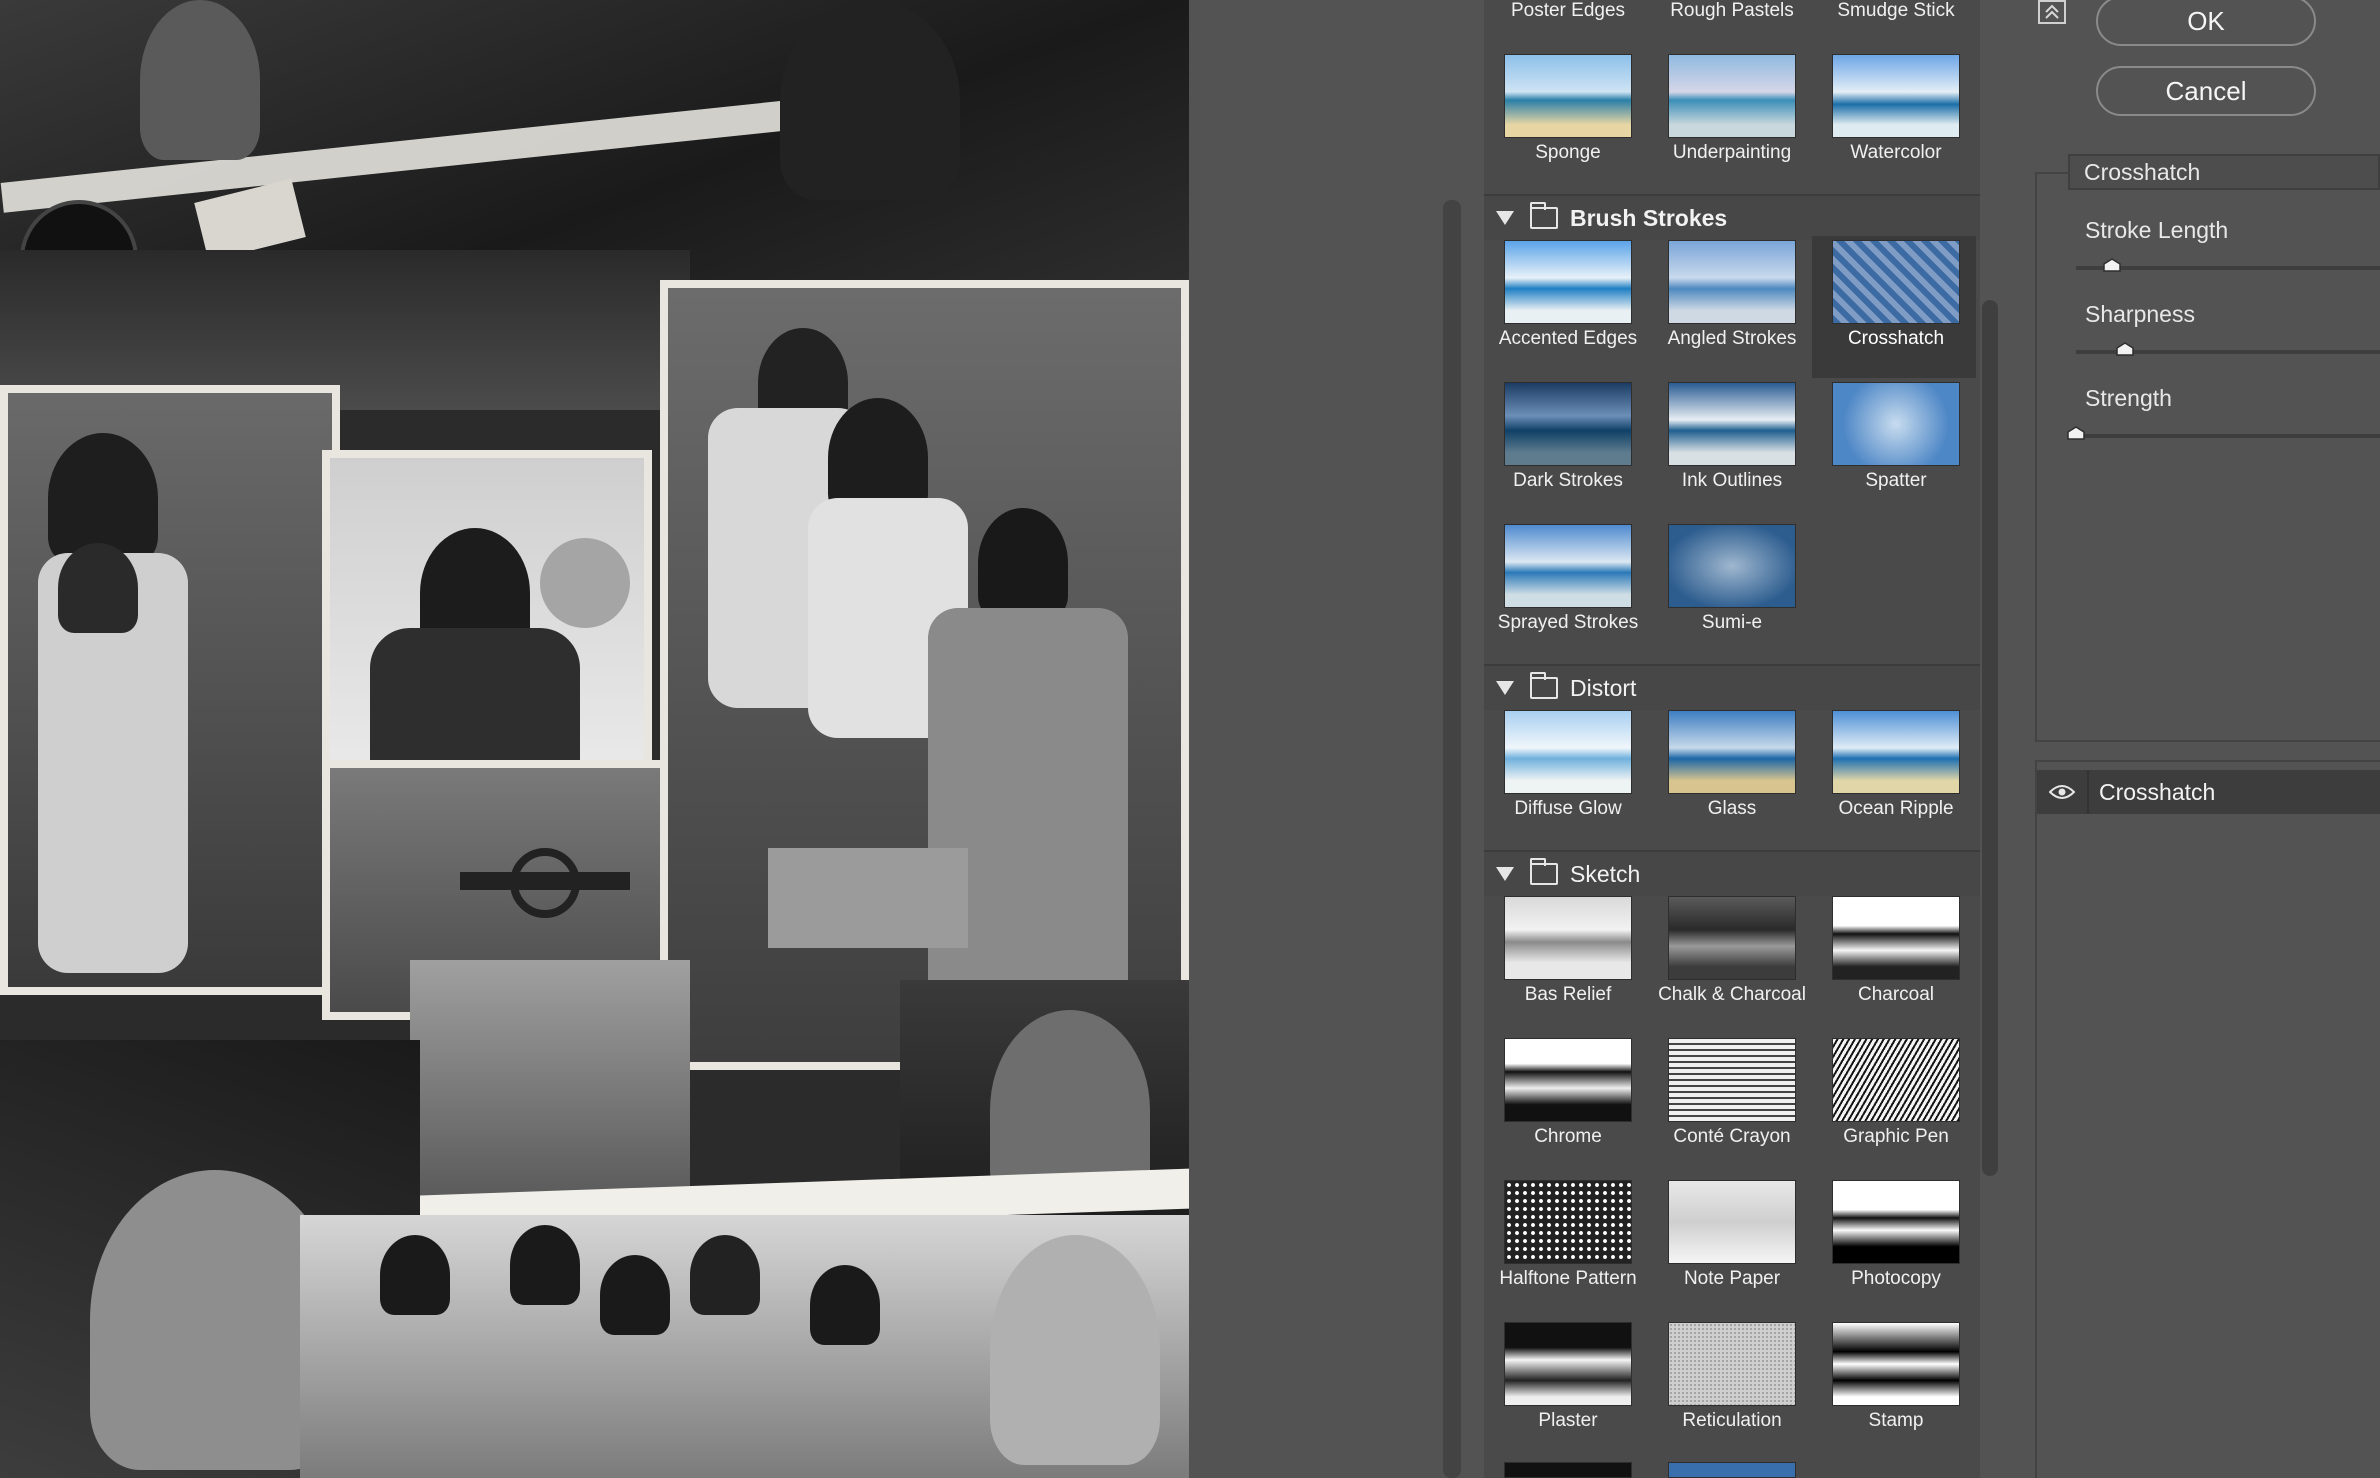 This screenshot has width=2380, height=1478. What do you see at coordinates (744, 1346) in the screenshot?
I see `photo-band` at bounding box center [744, 1346].